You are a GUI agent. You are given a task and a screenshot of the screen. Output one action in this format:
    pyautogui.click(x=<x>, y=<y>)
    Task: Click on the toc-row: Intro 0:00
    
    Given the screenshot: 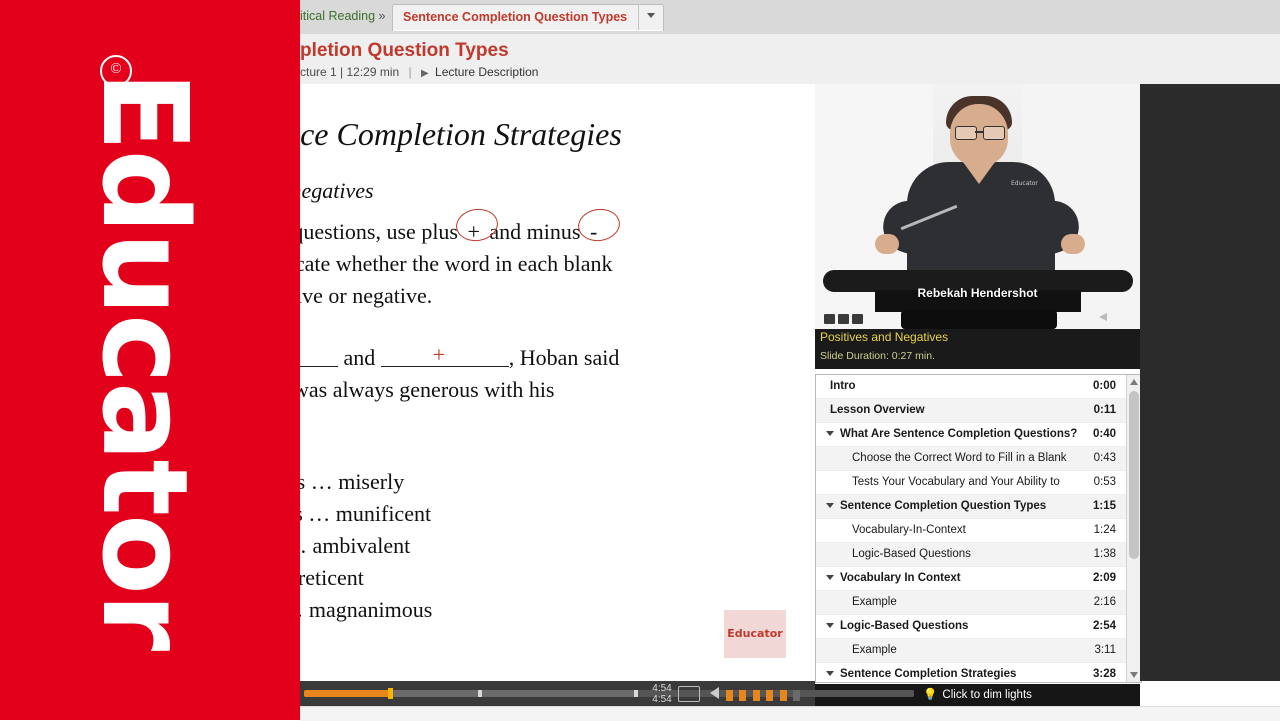 What is the action you would take?
    pyautogui.click(x=971, y=387)
    